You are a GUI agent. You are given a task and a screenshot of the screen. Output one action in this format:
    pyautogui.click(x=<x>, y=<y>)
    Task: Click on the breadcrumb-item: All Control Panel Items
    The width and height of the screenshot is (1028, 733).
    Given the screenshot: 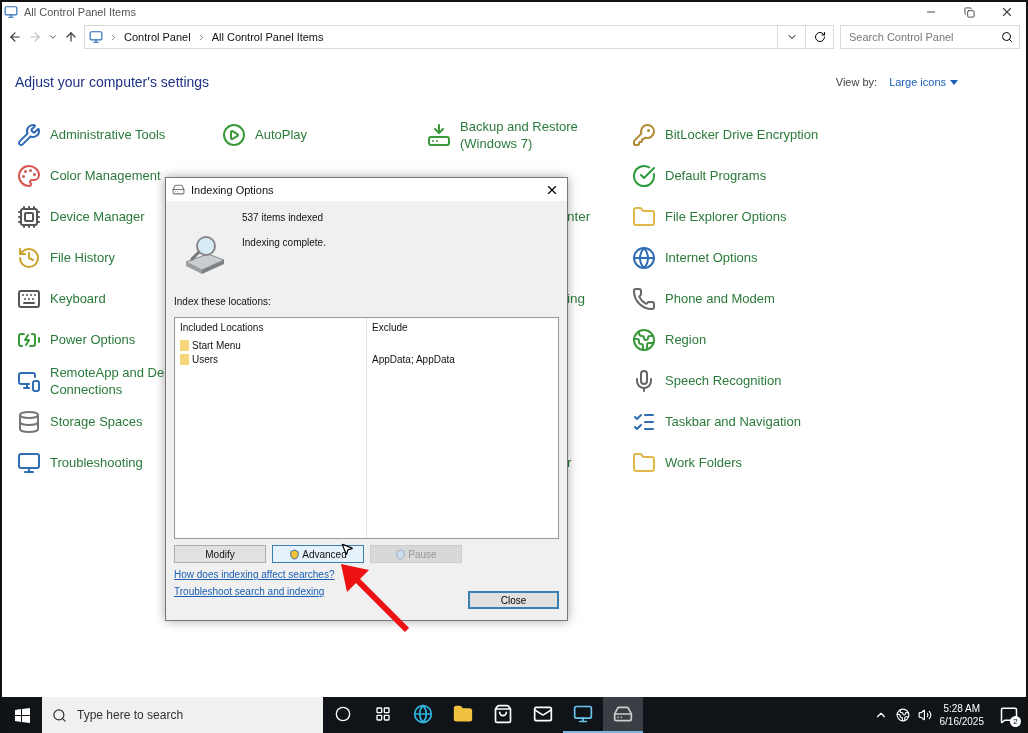 What is the action you would take?
    pyautogui.click(x=267, y=37)
    